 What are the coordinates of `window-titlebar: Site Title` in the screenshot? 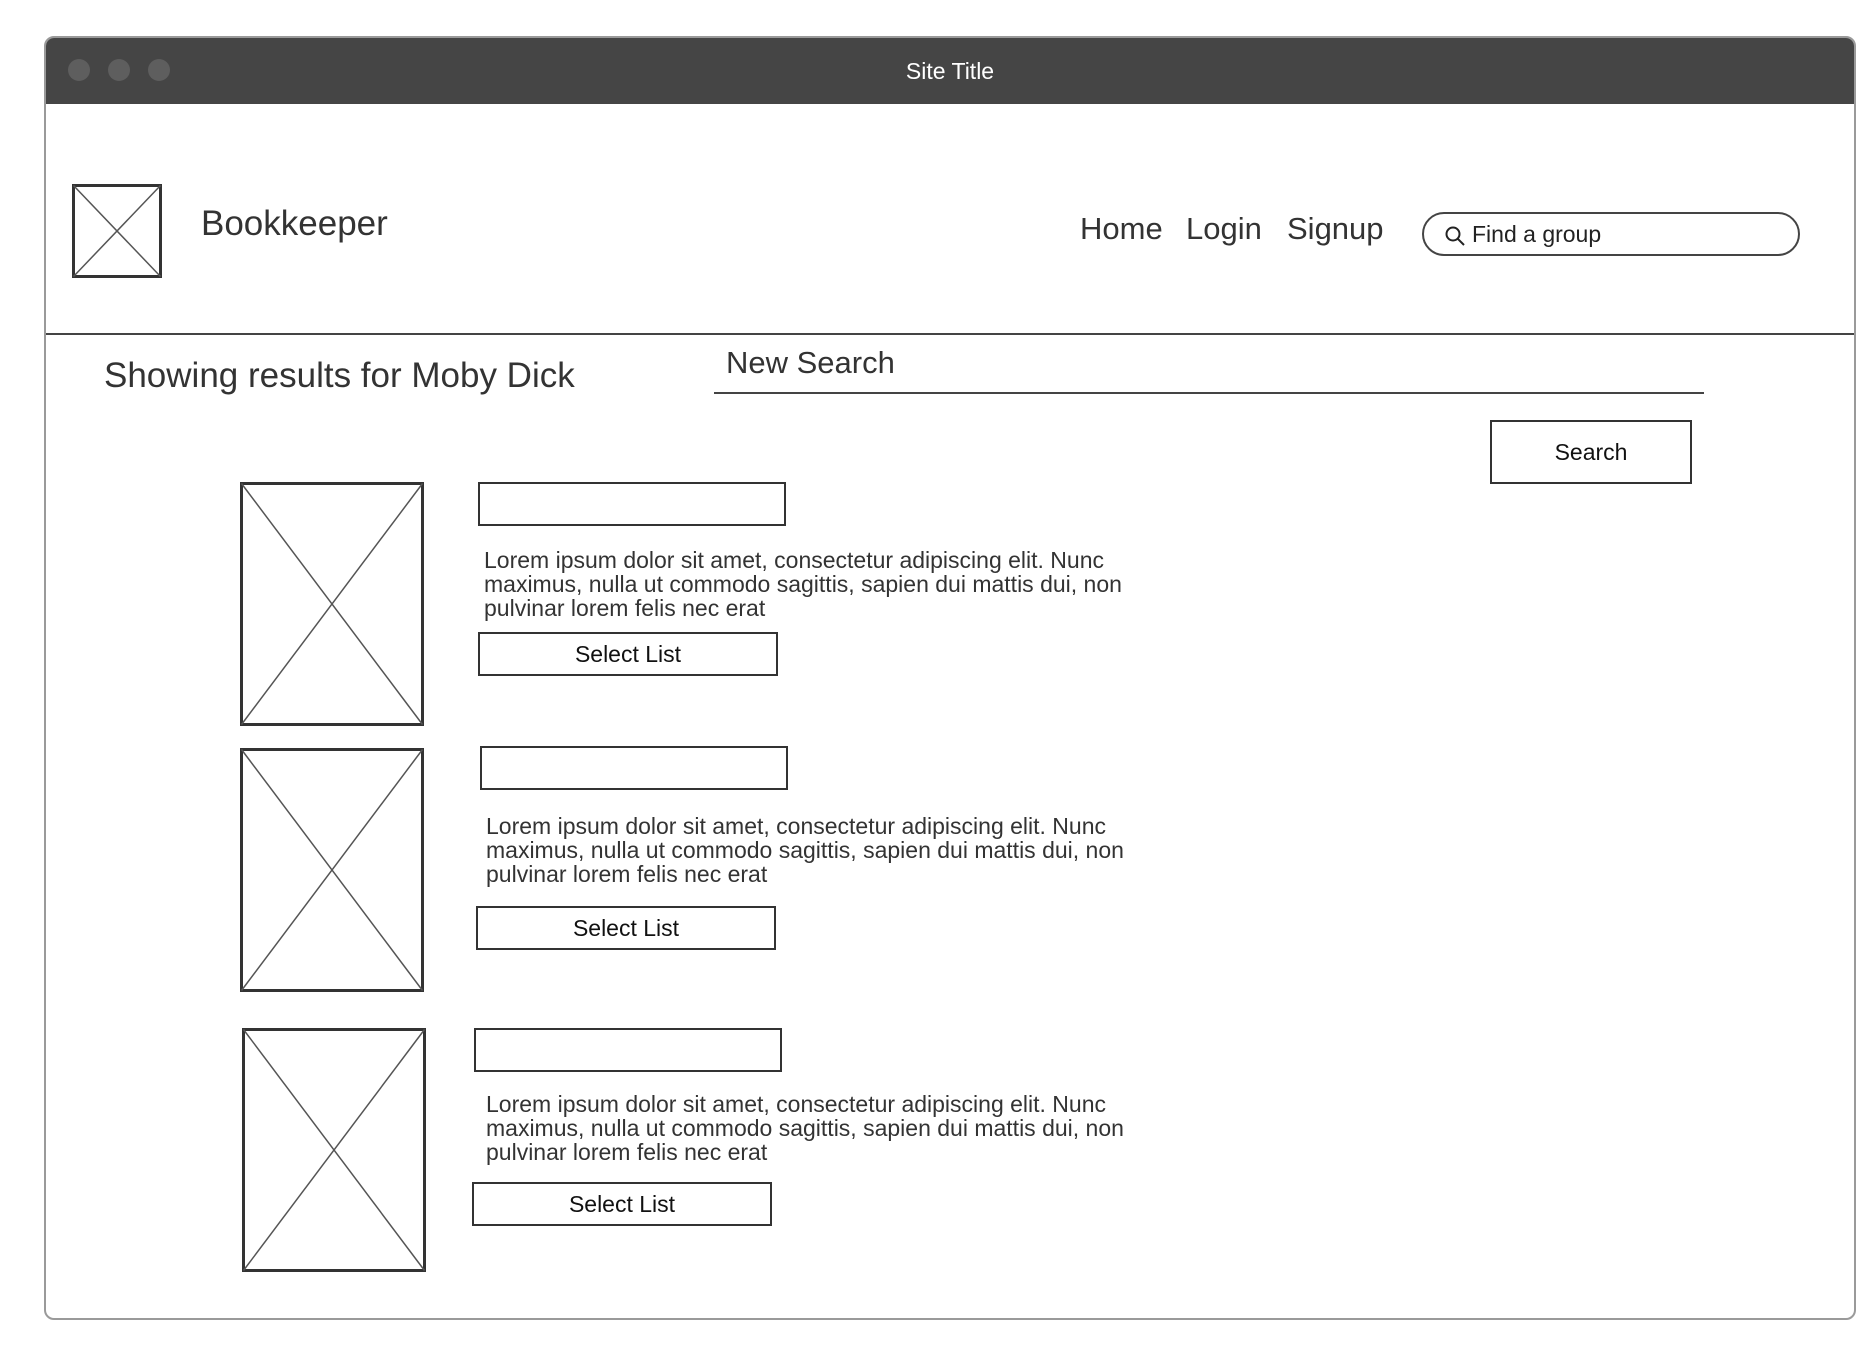 It's located at (950, 71).